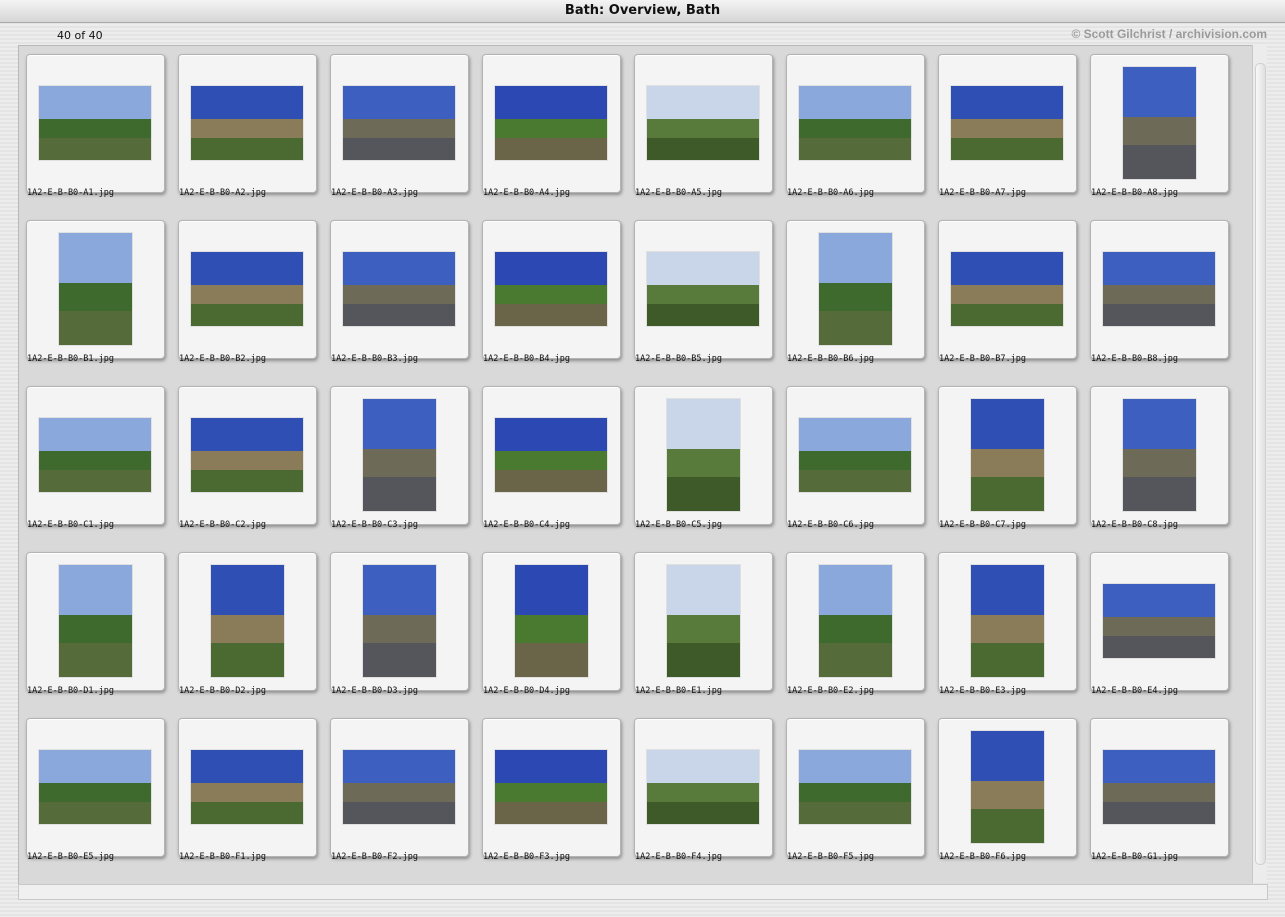  I want to click on thumbnail-item: 1A2-E-B-B0-B3.jpg, so click(399, 291).